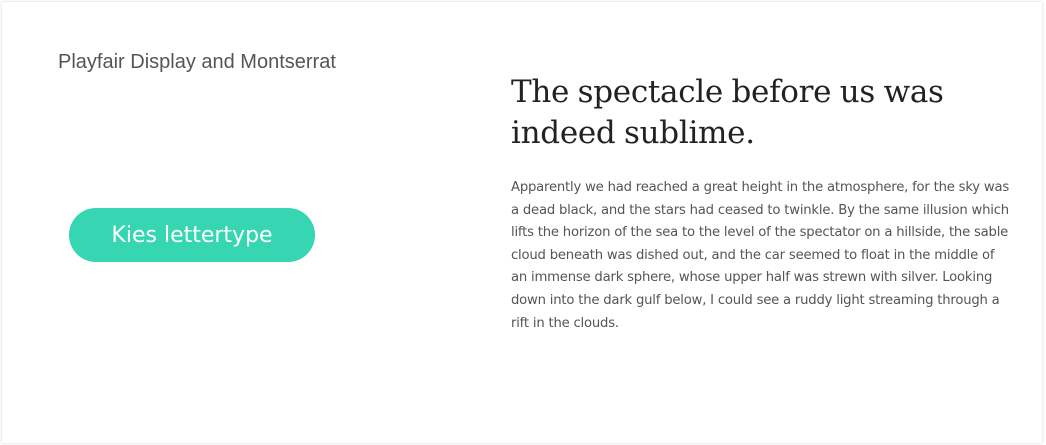  What do you see at coordinates (197, 62) in the screenshot?
I see `font-pair-name: Playfair Display and Montserrat` at bounding box center [197, 62].